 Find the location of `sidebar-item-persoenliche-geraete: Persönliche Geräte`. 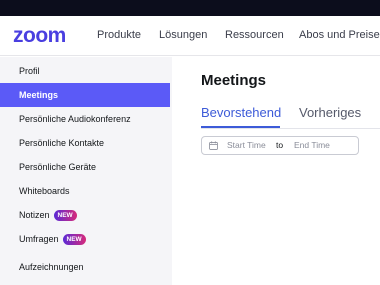

sidebar-item-persoenliche-geraete: Persönliche Geräte is located at coordinates (85, 167).